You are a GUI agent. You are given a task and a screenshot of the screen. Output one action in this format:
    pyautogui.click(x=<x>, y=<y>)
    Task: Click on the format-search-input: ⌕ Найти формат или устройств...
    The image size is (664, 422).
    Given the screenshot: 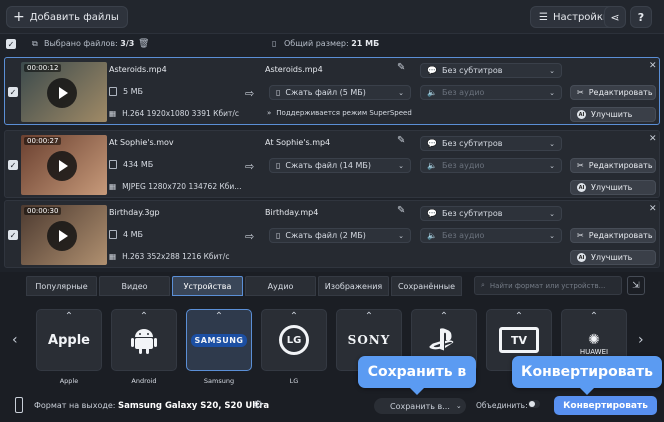 What is the action you would take?
    pyautogui.click(x=548, y=285)
    